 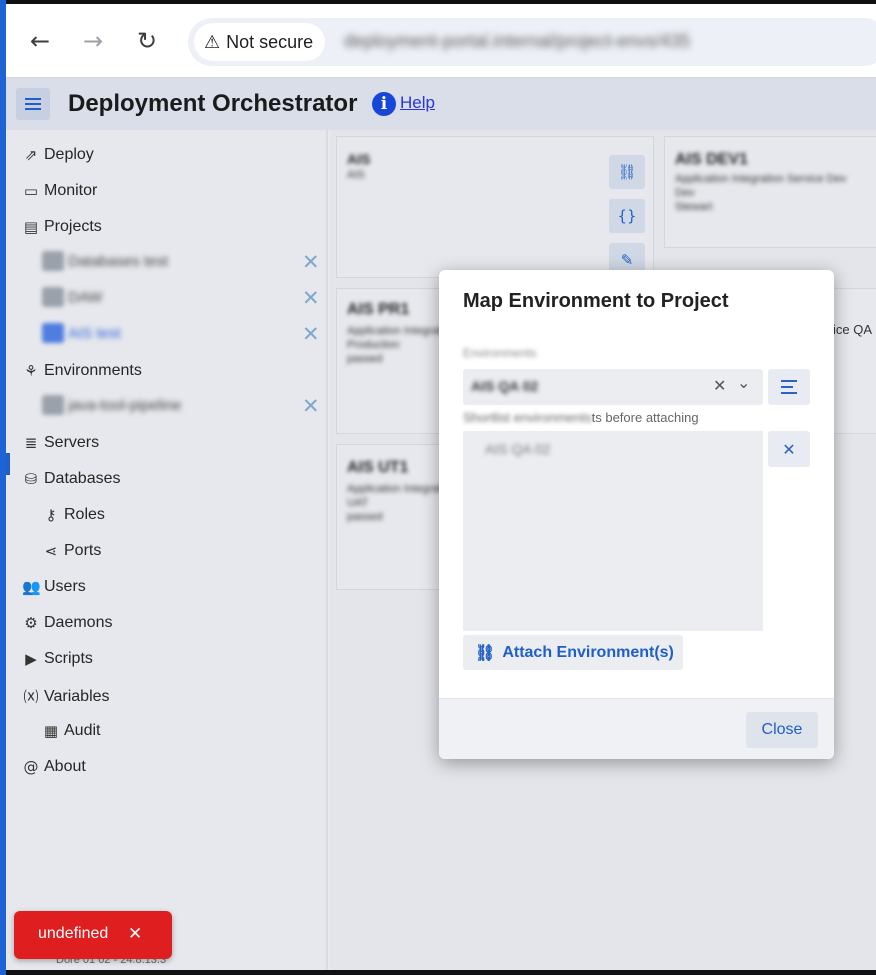 What do you see at coordinates (78, 622) in the screenshot?
I see `sidebar-item-label: Daemons` at bounding box center [78, 622].